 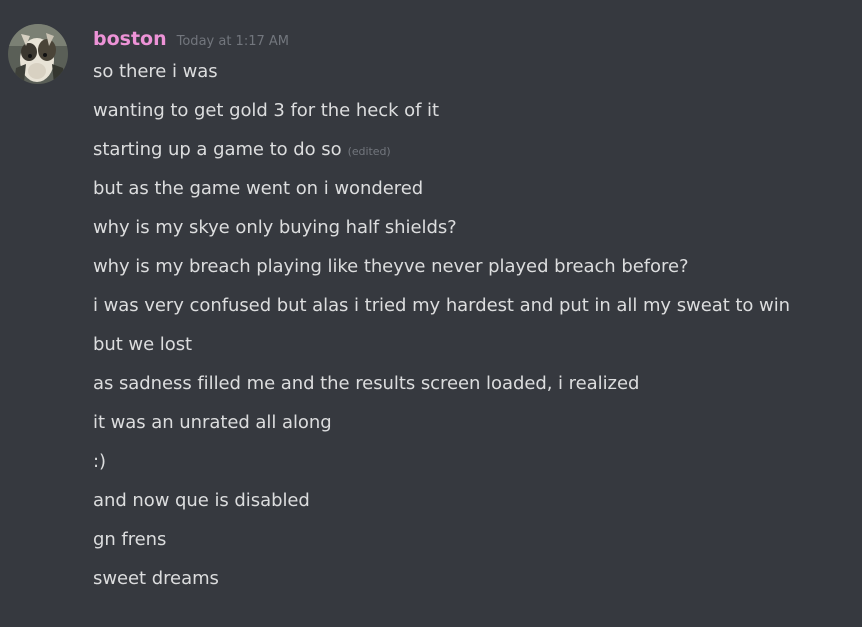 I want to click on message-text: and now que is disabled, so click(x=201, y=500).